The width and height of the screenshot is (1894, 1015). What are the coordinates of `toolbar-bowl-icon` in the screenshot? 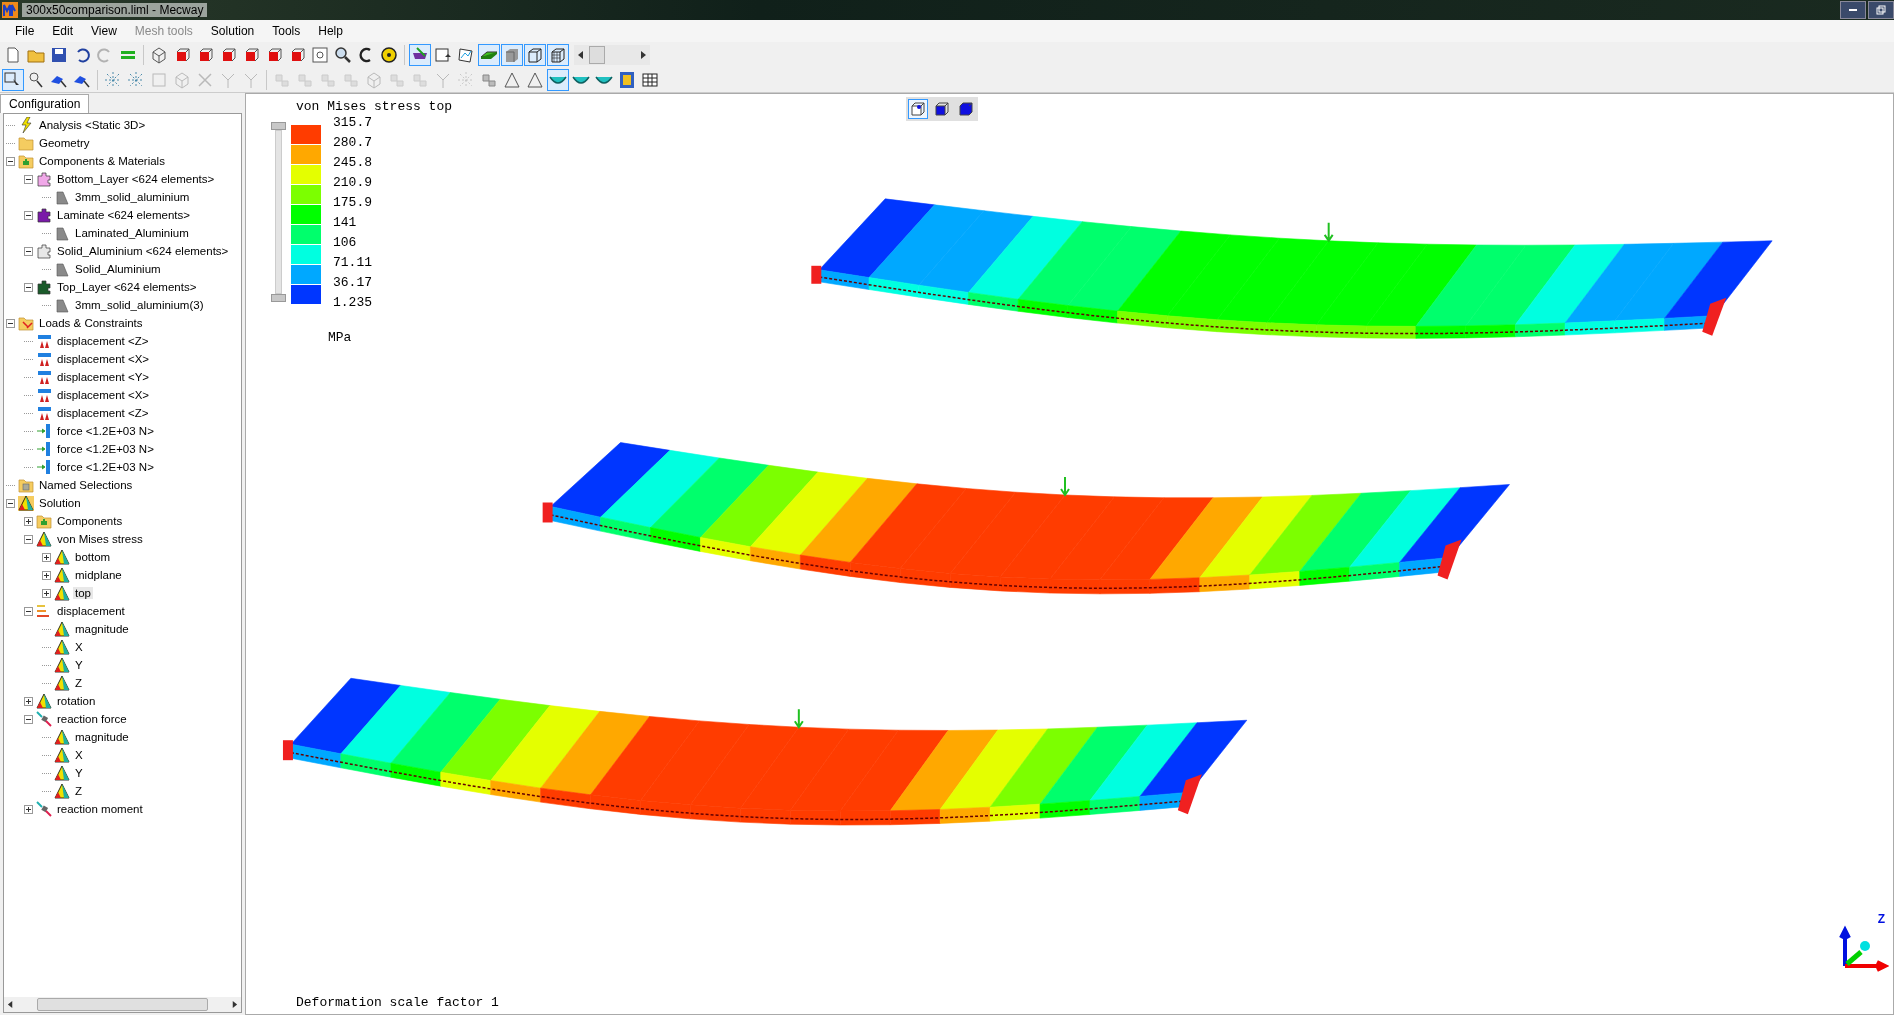 It's located at (558, 79).